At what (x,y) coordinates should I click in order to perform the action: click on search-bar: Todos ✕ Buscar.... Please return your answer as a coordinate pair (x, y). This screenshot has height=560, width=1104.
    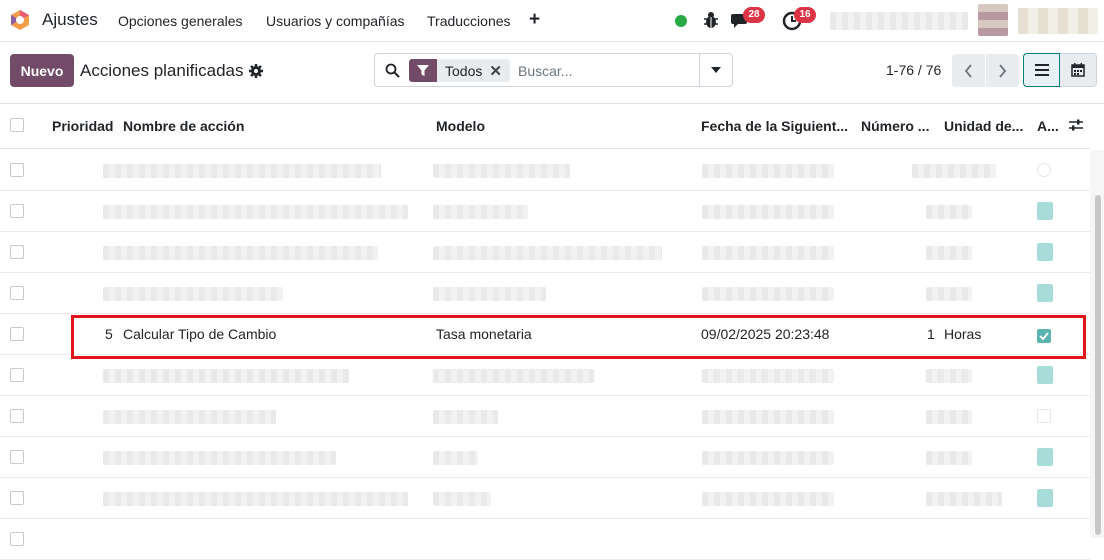
    Looking at the image, I should click on (553, 70).